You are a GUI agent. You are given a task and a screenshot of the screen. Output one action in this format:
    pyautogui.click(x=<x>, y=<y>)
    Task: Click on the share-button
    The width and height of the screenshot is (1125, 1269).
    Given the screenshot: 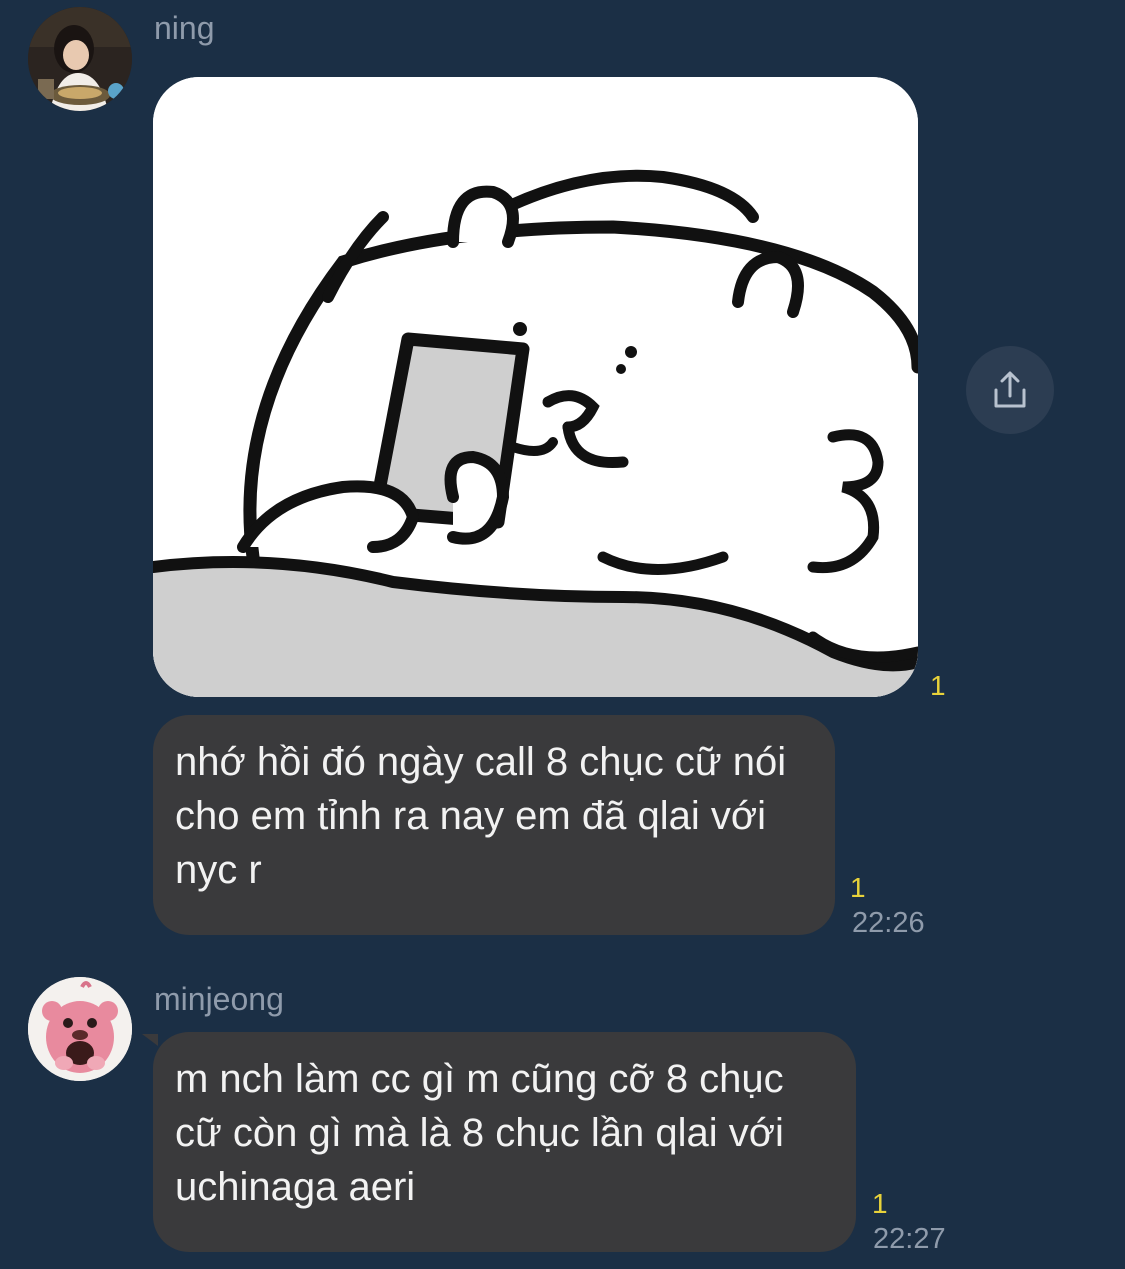 What is the action you would take?
    pyautogui.click(x=1010, y=390)
    